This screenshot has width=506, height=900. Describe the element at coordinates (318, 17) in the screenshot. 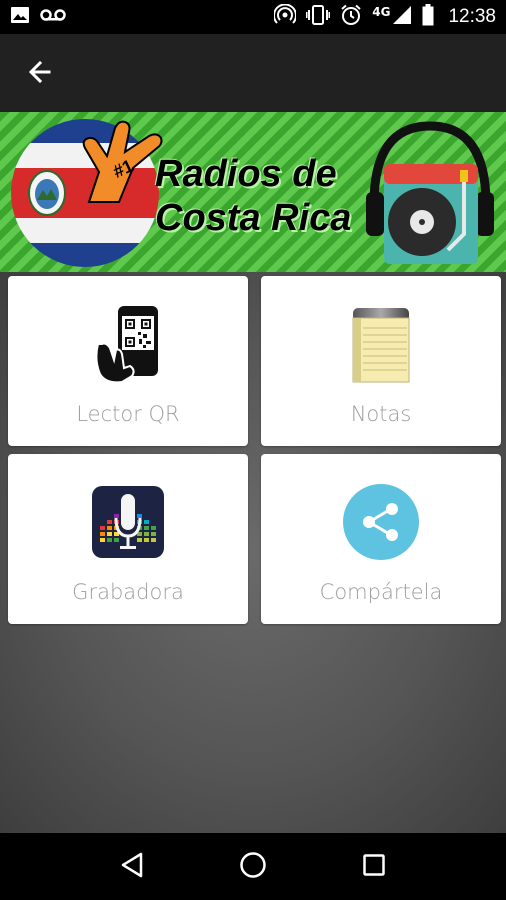

I see `vibrate-icon` at that location.